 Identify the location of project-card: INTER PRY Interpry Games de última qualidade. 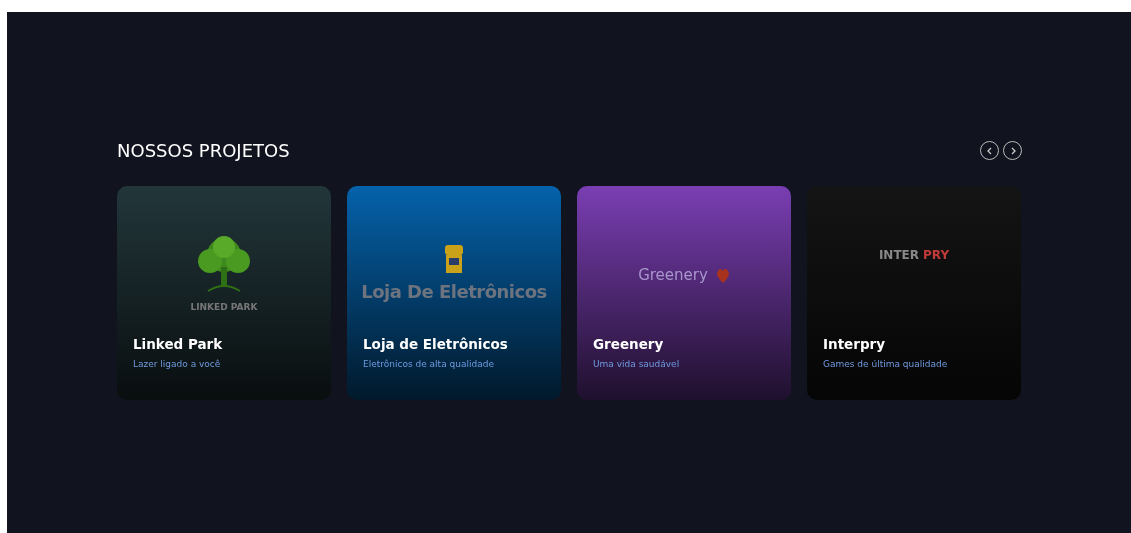
(914, 292).